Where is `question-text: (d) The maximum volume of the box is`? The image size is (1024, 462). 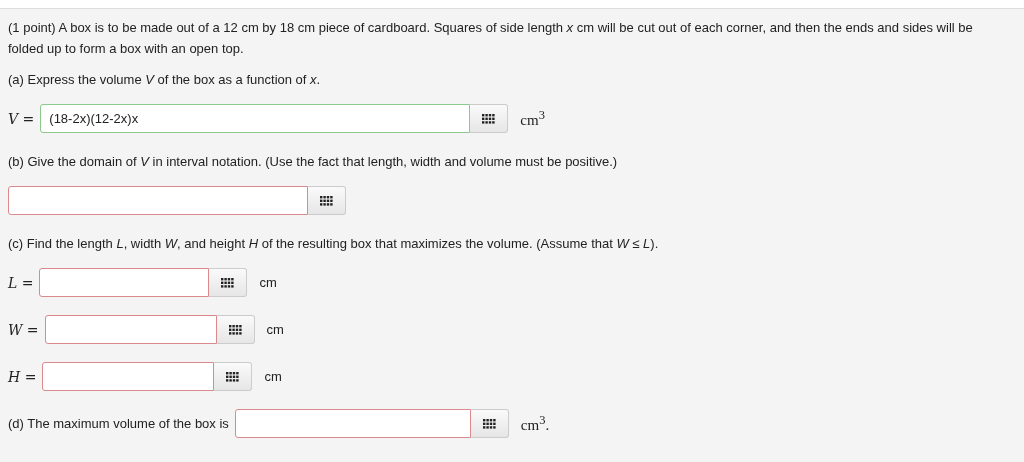
question-text: (d) The maximum volume of the box is is located at coordinates (118, 423).